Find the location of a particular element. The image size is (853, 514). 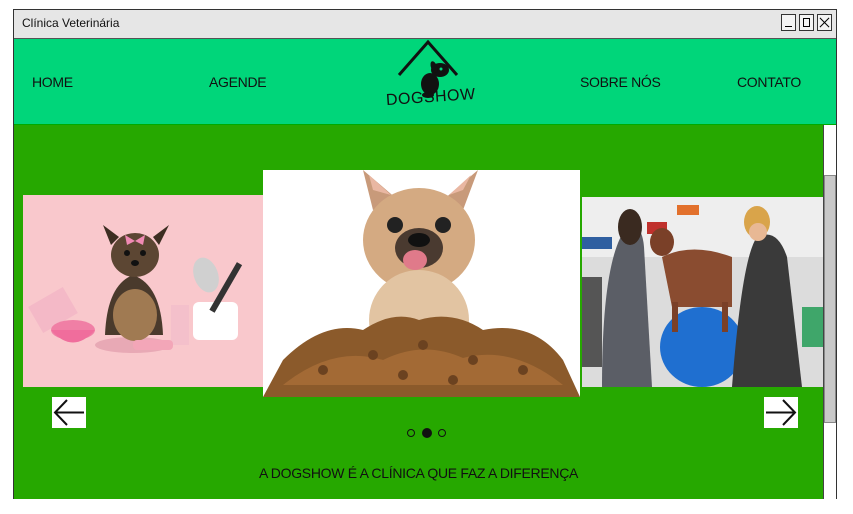

vertical-scrollbar is located at coordinates (829, 312).